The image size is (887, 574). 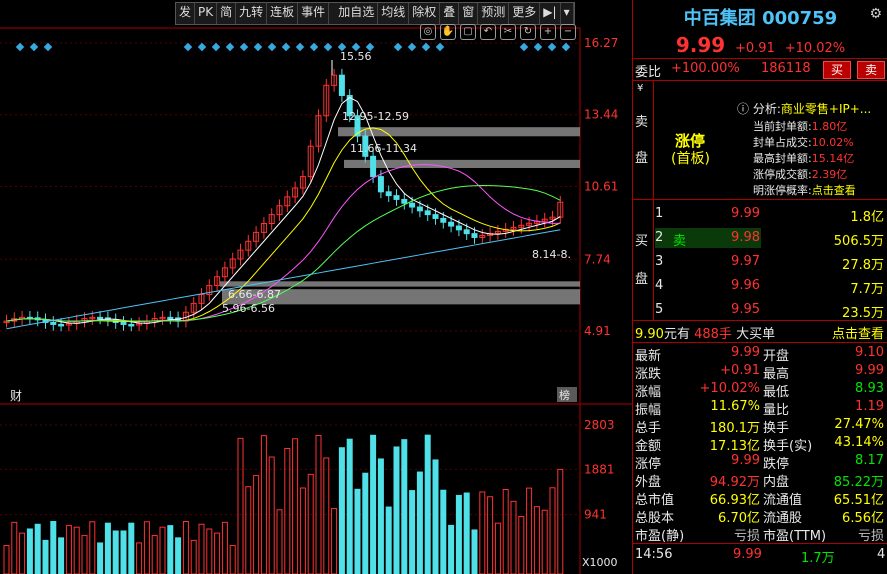 I want to click on toolbar-1: PK, so click(x=206, y=13).